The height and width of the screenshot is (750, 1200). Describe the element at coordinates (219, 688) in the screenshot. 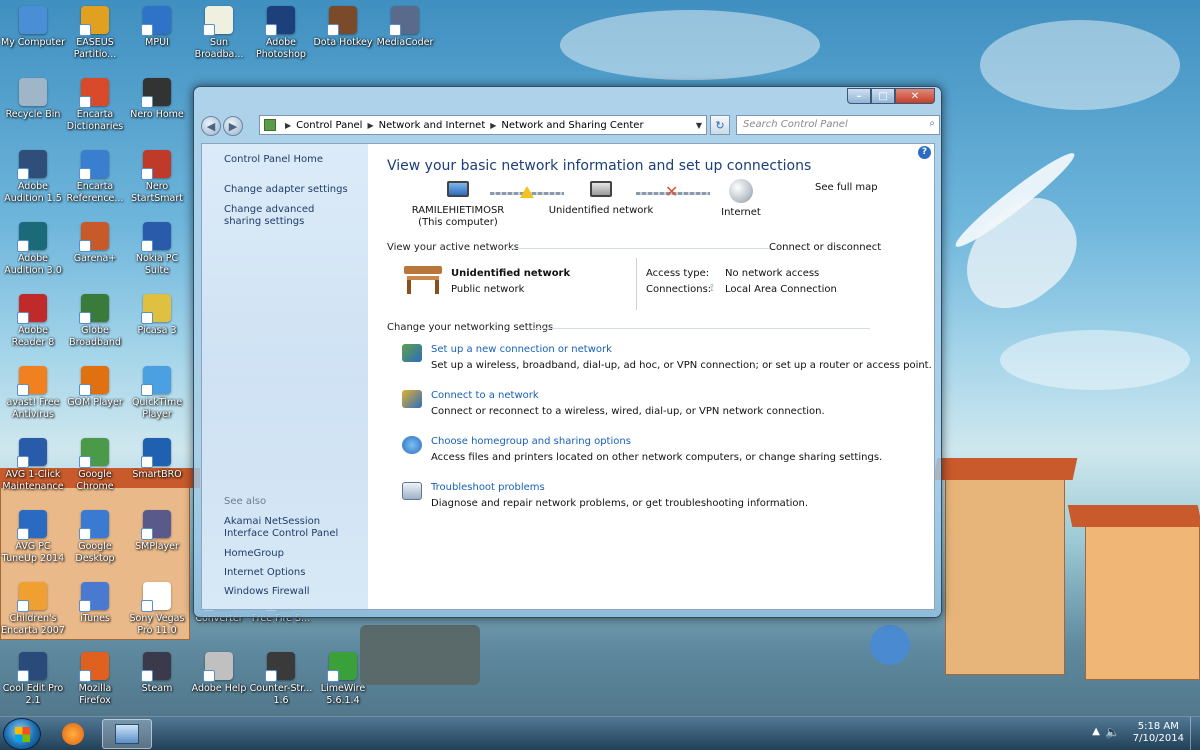

I see `desktop-icon-label: Adobe Help` at that location.